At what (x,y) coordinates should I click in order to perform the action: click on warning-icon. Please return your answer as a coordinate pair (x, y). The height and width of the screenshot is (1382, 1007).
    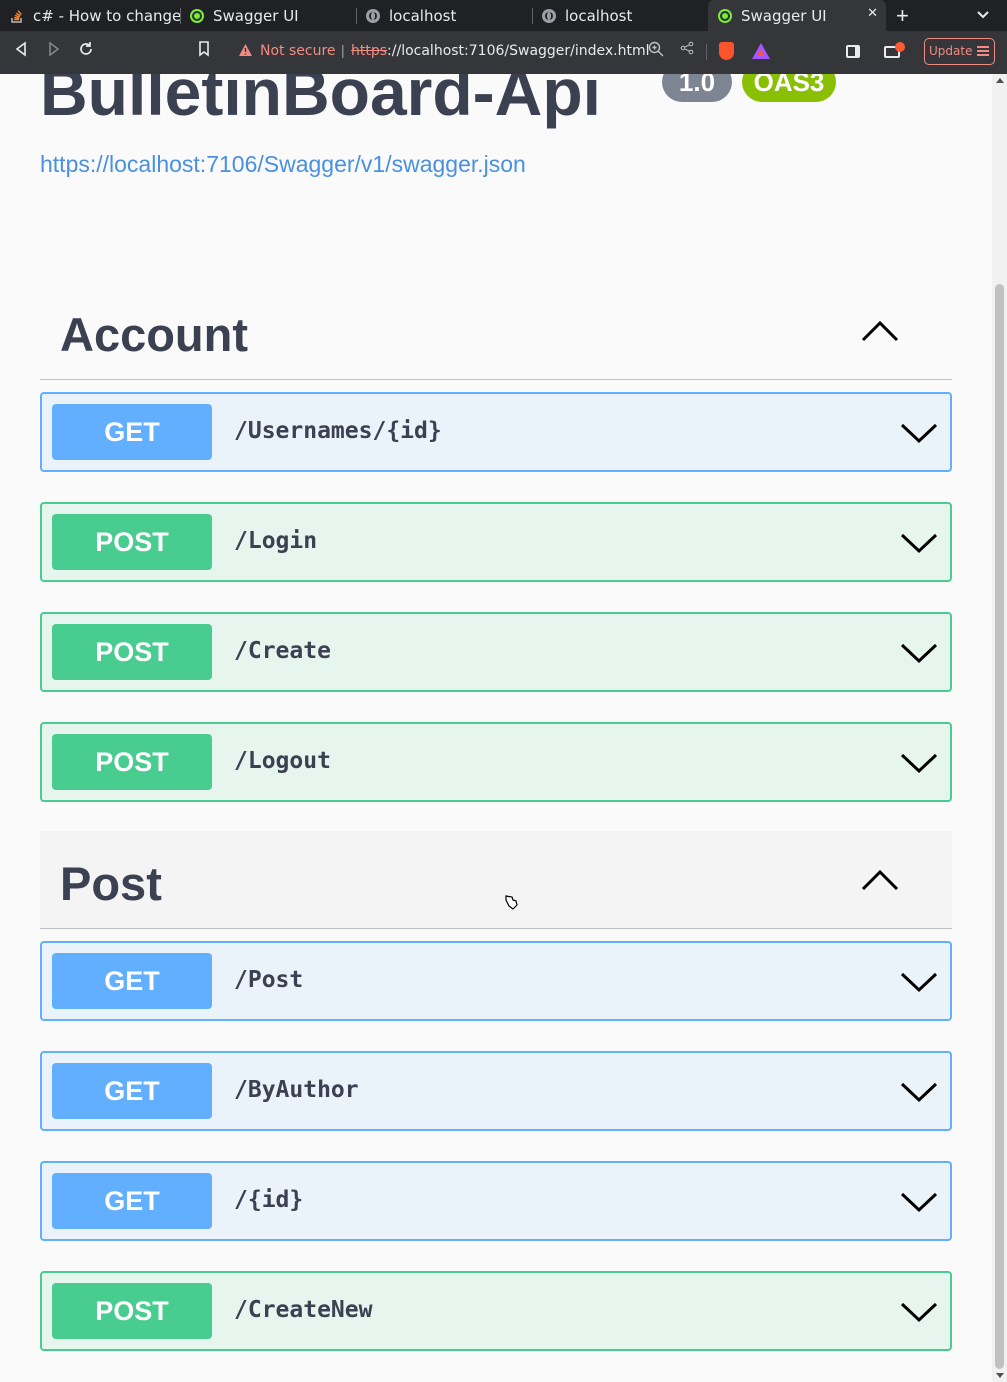
    Looking at the image, I should click on (245, 51).